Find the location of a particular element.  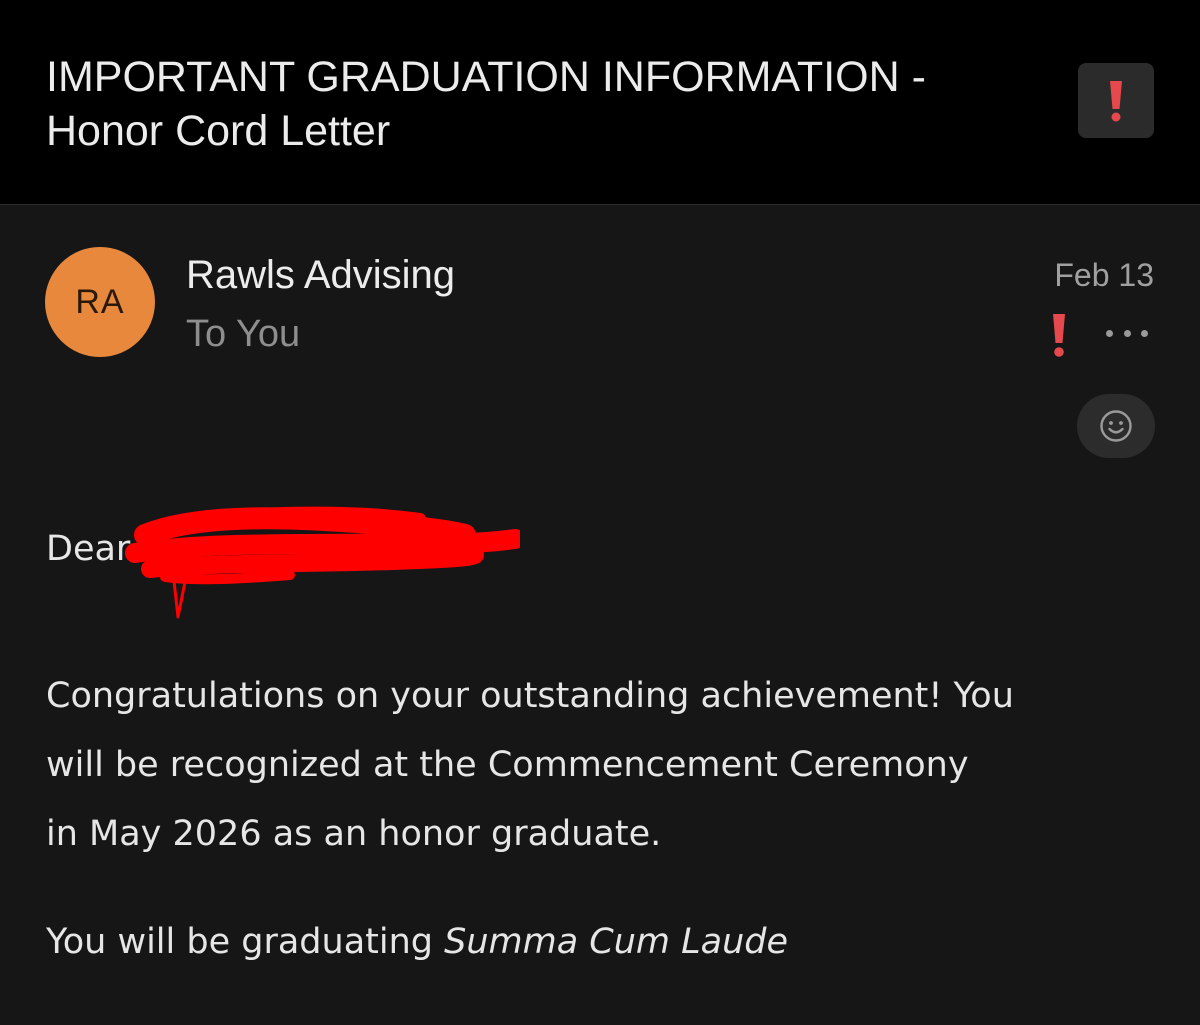

subject-line-1: IMPORTANT GRADUATION INFORMATION - is located at coordinates (486, 77).